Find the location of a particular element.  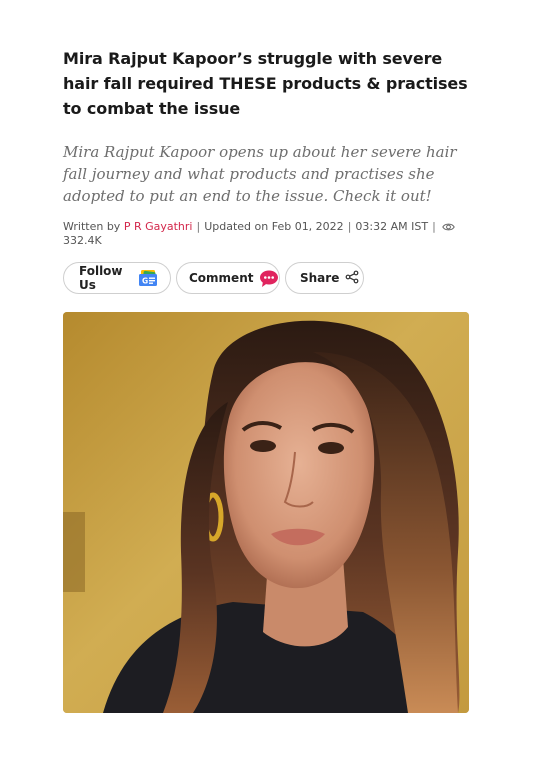

share-button: Share is located at coordinates (324, 278).